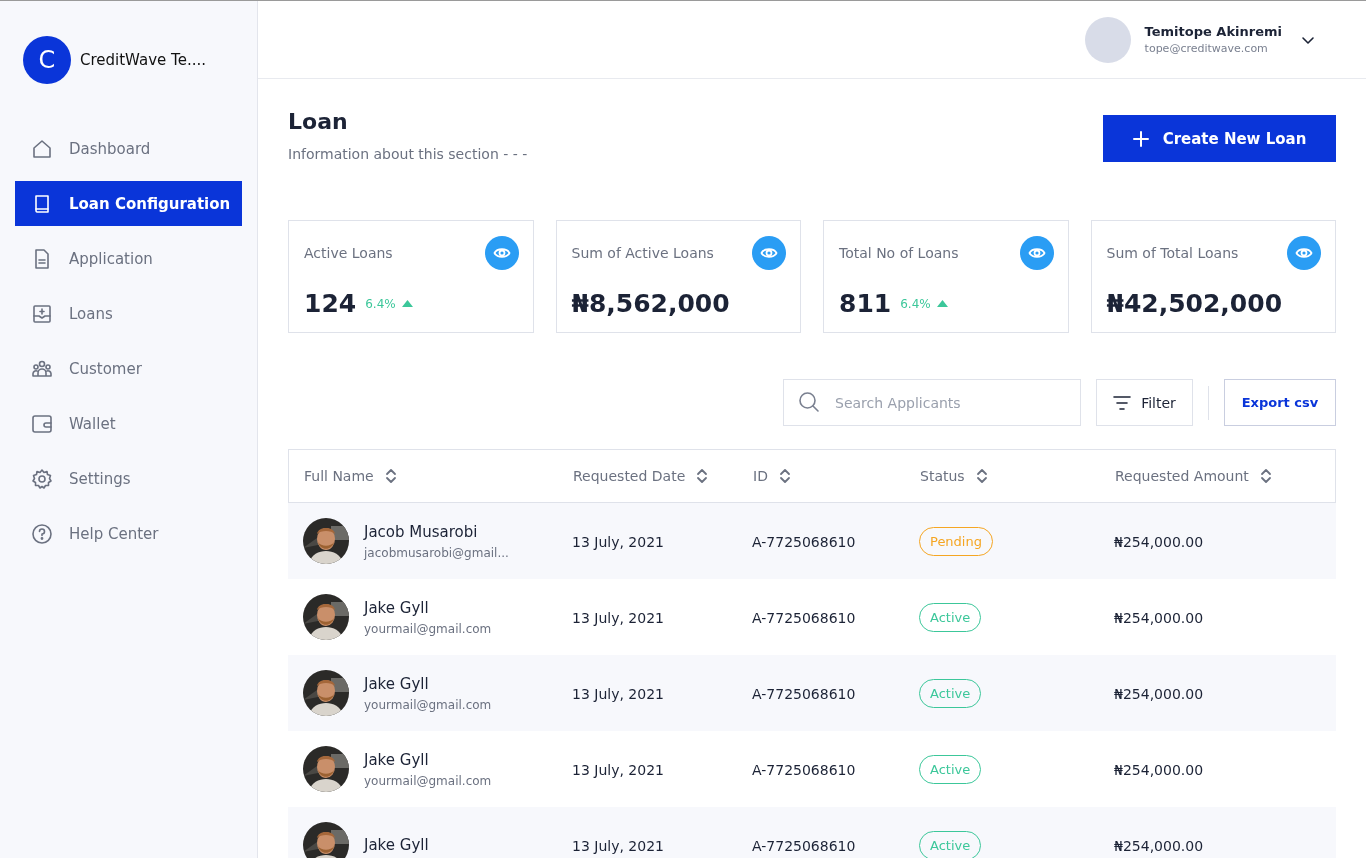 The image size is (1366, 858). Describe the element at coordinates (1280, 402) in the screenshot. I see `export-button: Export csv` at that location.